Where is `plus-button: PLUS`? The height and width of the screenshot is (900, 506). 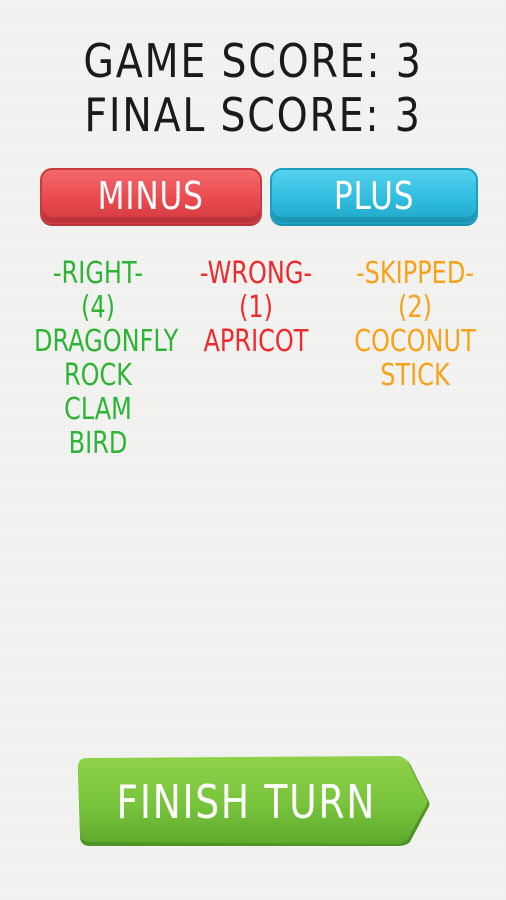 plus-button: PLUS is located at coordinates (374, 196).